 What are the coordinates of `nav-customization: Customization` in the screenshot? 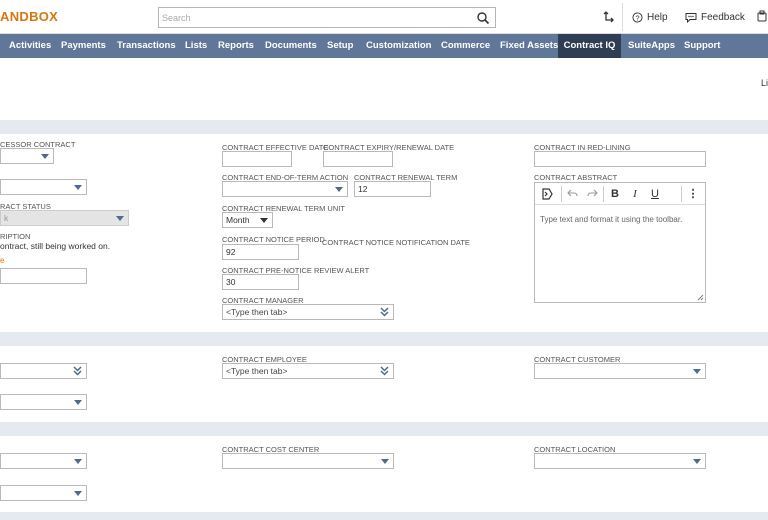 It's located at (398, 46).